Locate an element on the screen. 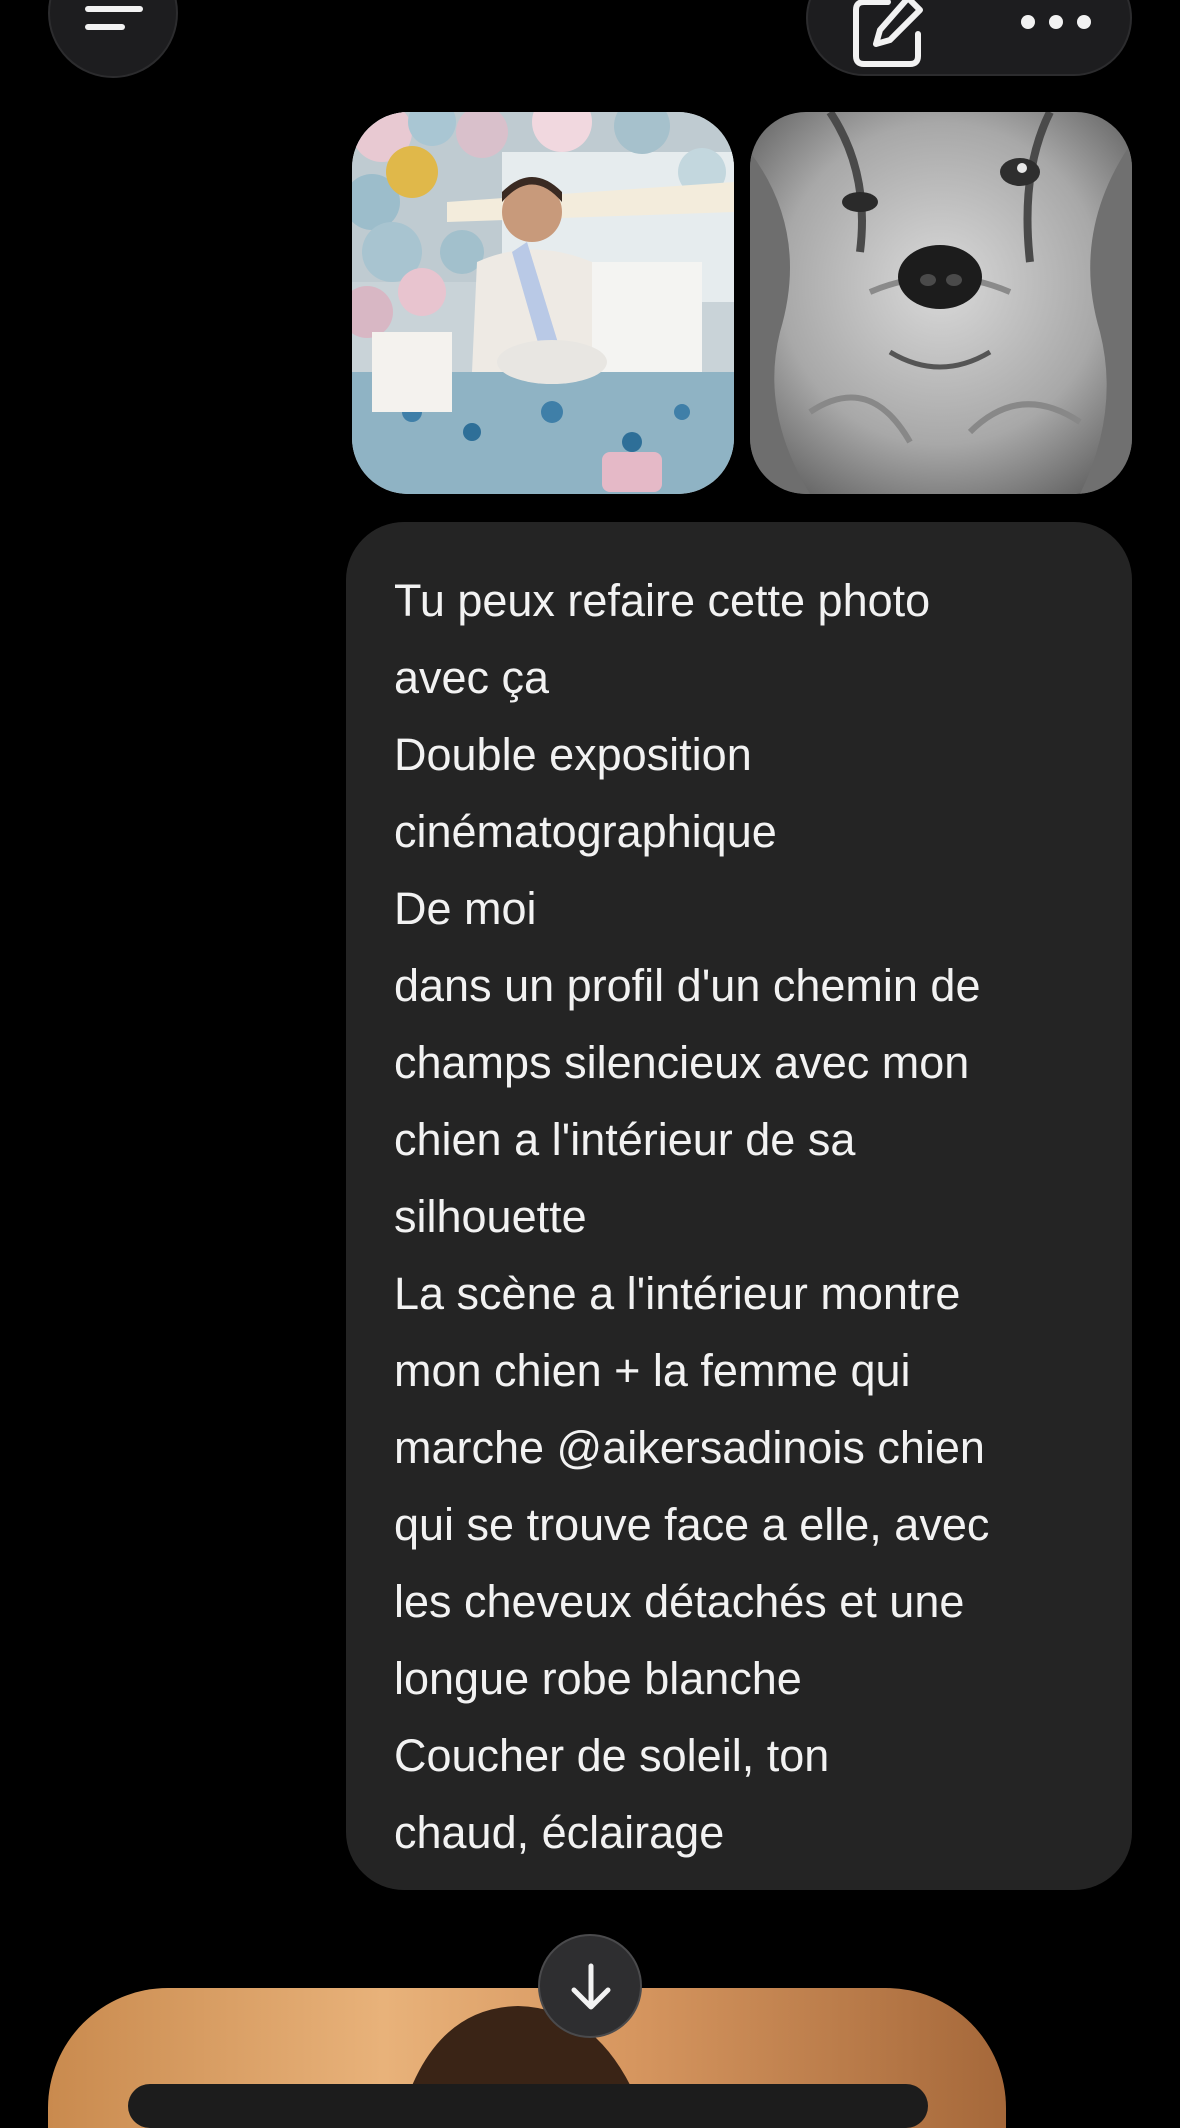  party-photo-thumbnail is located at coordinates (543, 303).